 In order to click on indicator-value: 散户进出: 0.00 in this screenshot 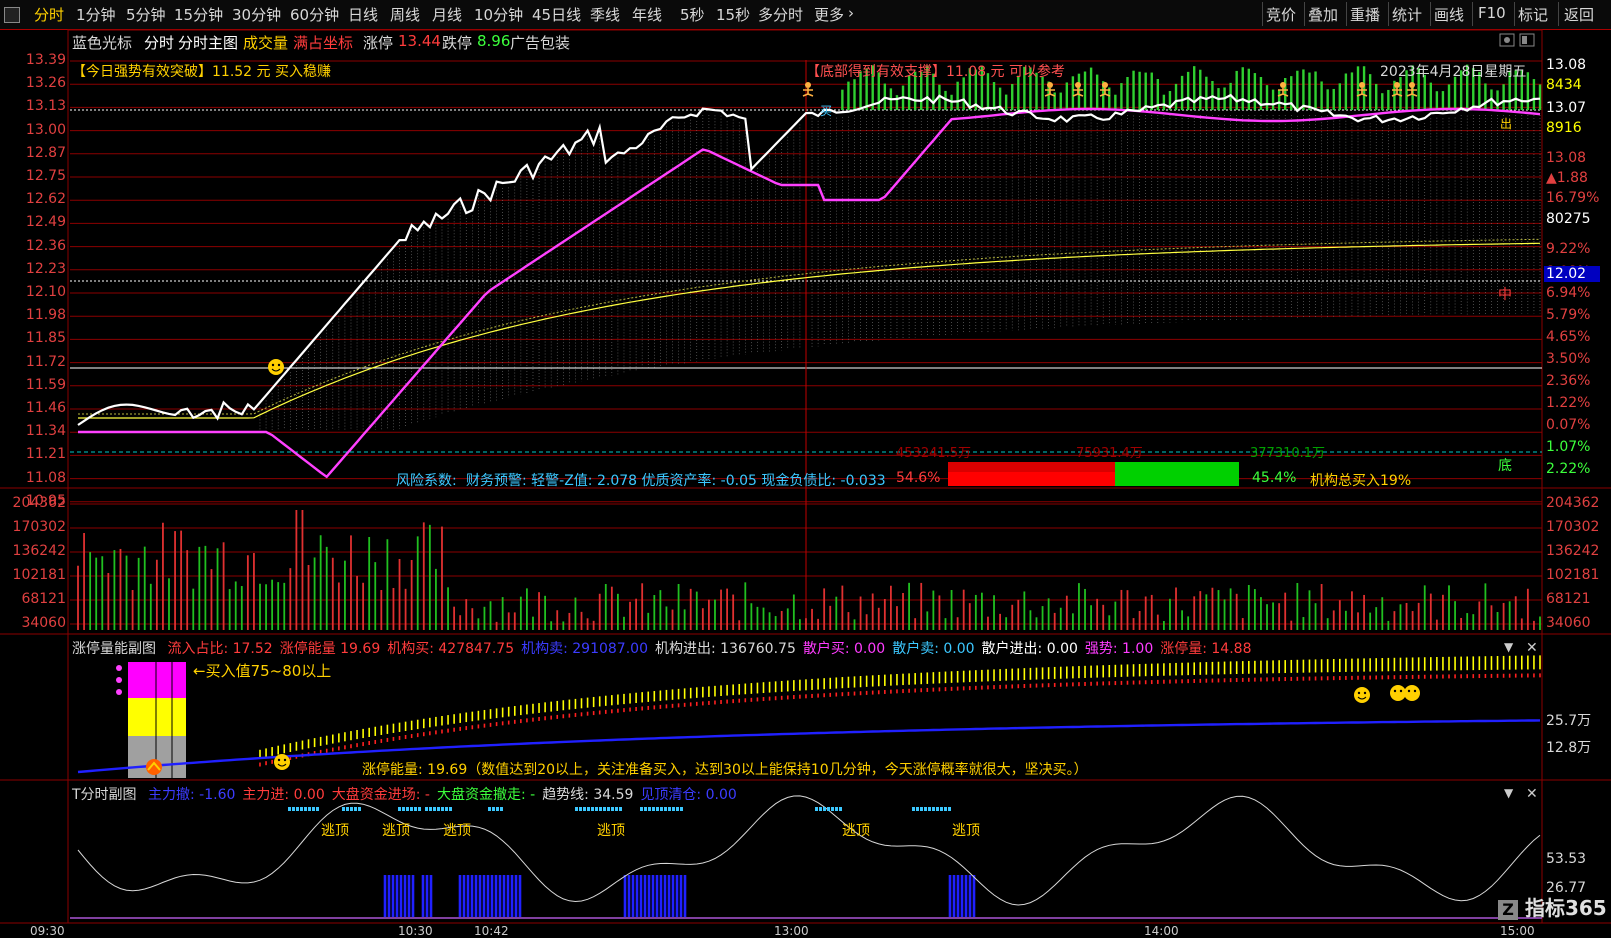, I will do `click(1029, 649)`.